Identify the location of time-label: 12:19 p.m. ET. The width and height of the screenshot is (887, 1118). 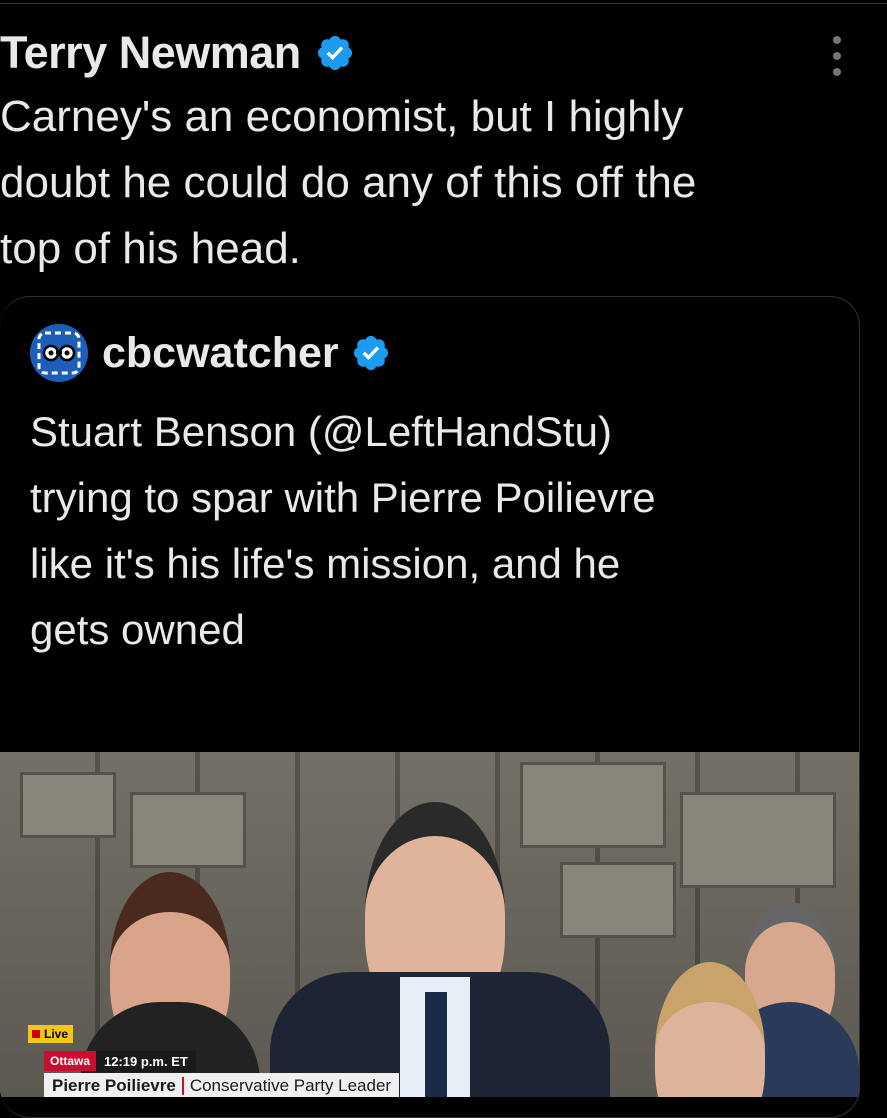
(146, 1061).